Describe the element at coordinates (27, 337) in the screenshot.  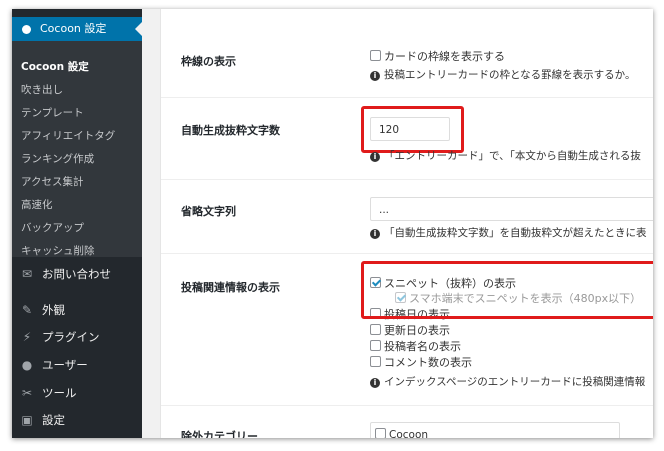
I see `plugin-icon: ⚡` at that location.